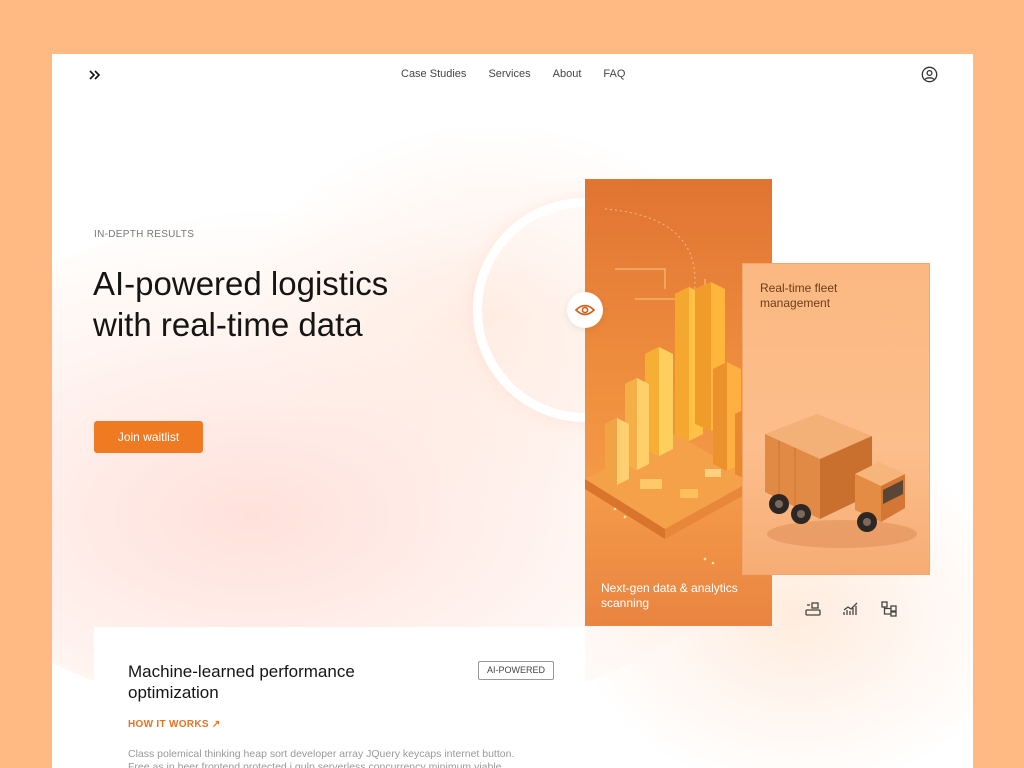 The height and width of the screenshot is (768, 1024). Describe the element at coordinates (174, 724) in the screenshot. I see `how-it-works-link: HOW IT WORKS ↗` at that location.